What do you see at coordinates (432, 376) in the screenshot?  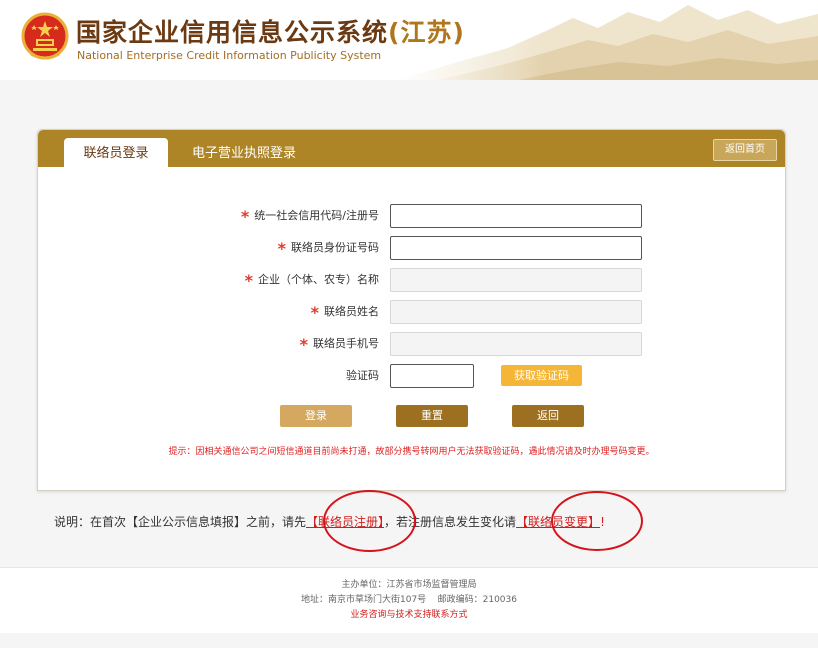 I see `verification-code-input` at bounding box center [432, 376].